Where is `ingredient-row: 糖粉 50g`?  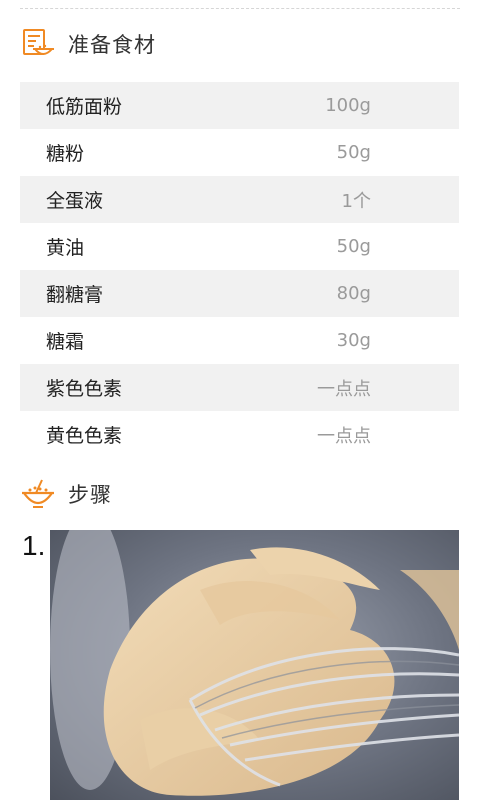 ingredient-row: 糖粉 50g is located at coordinates (239, 152).